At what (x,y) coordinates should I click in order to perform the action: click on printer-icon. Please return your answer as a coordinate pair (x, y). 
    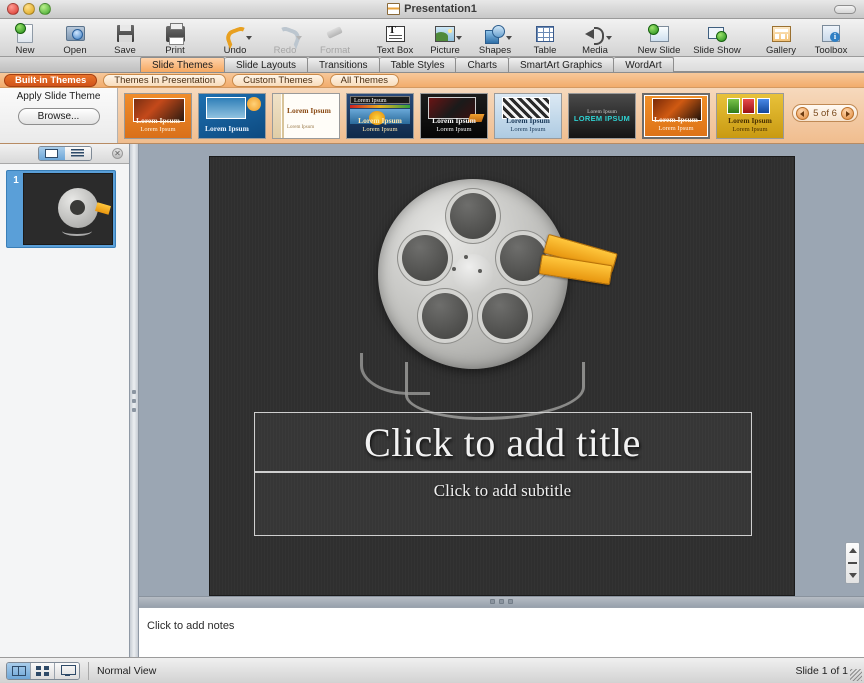
    Looking at the image, I should click on (175, 34).